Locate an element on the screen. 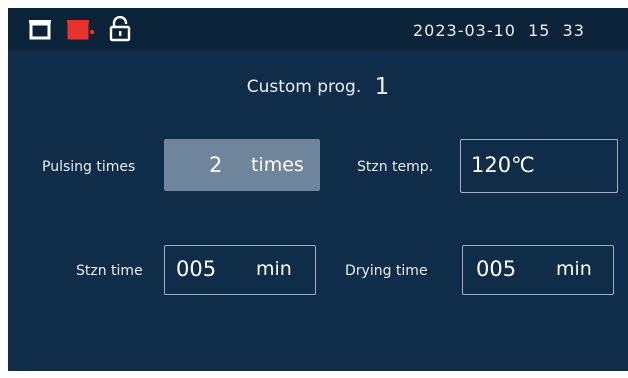  stzn-time-value: 005 is located at coordinates (196, 269).